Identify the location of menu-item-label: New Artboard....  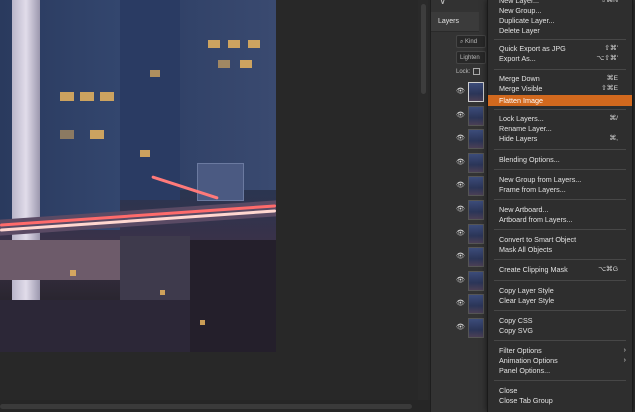
(524, 209).